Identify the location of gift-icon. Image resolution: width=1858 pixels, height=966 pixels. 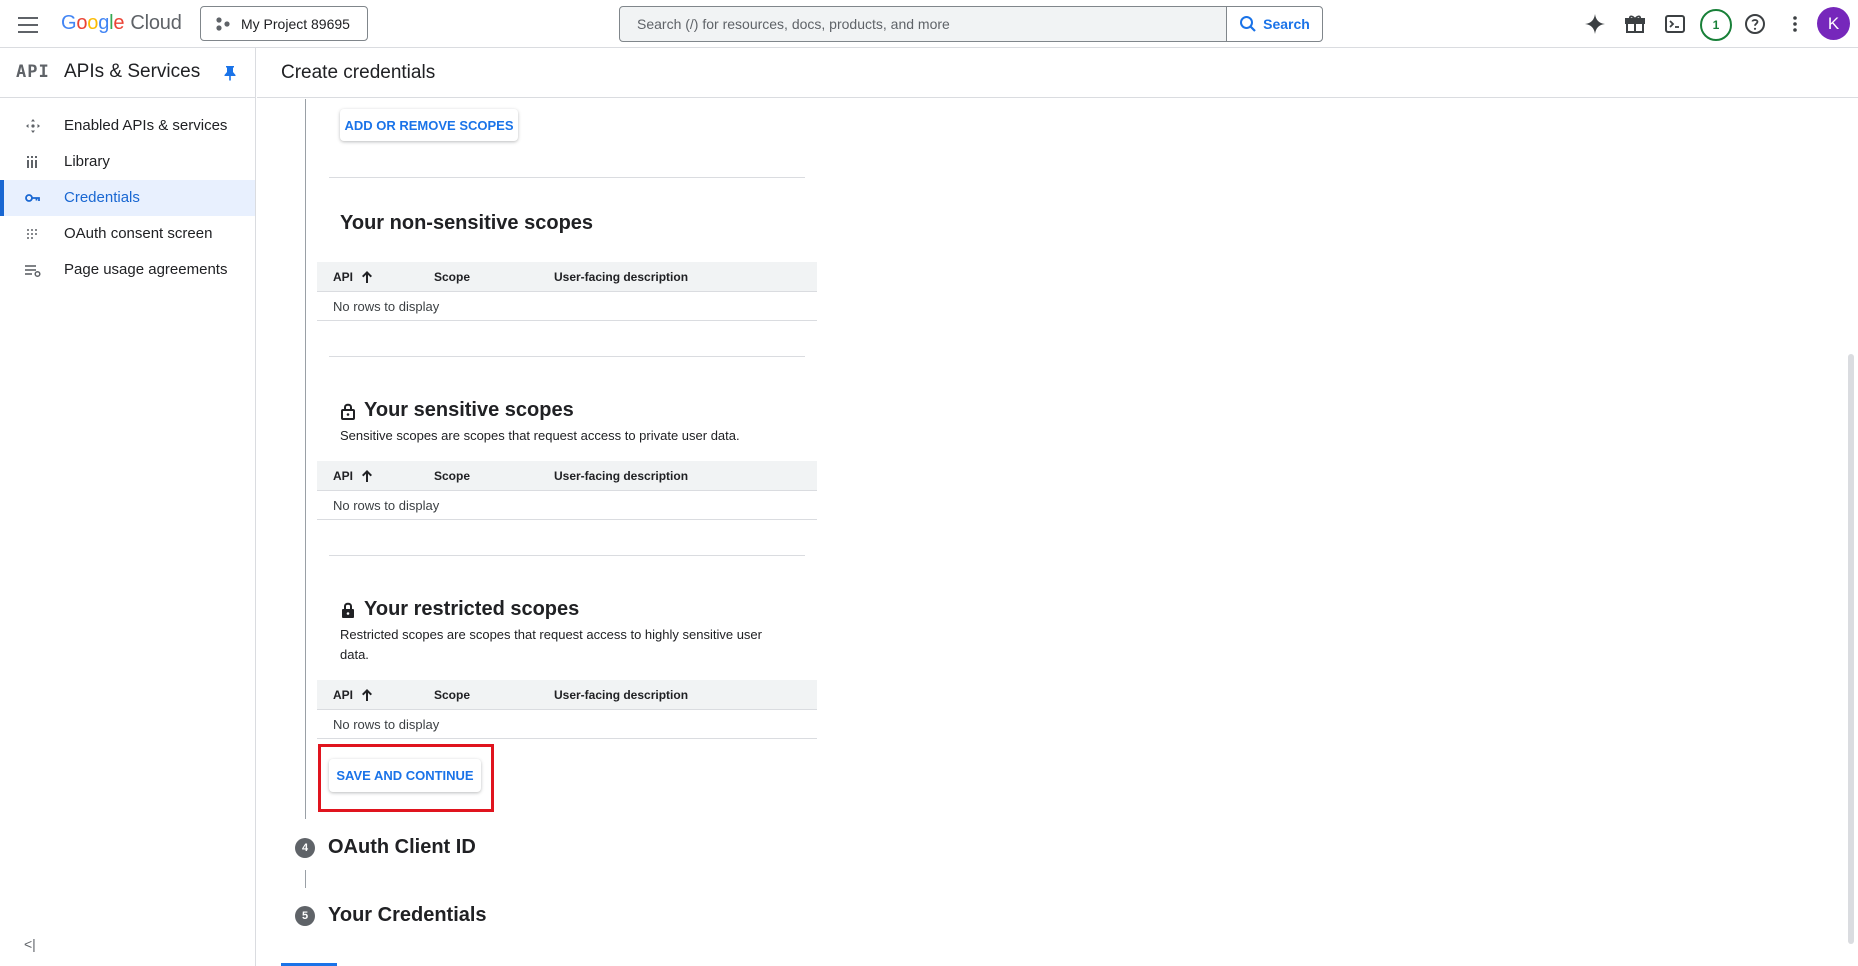
(1635, 24).